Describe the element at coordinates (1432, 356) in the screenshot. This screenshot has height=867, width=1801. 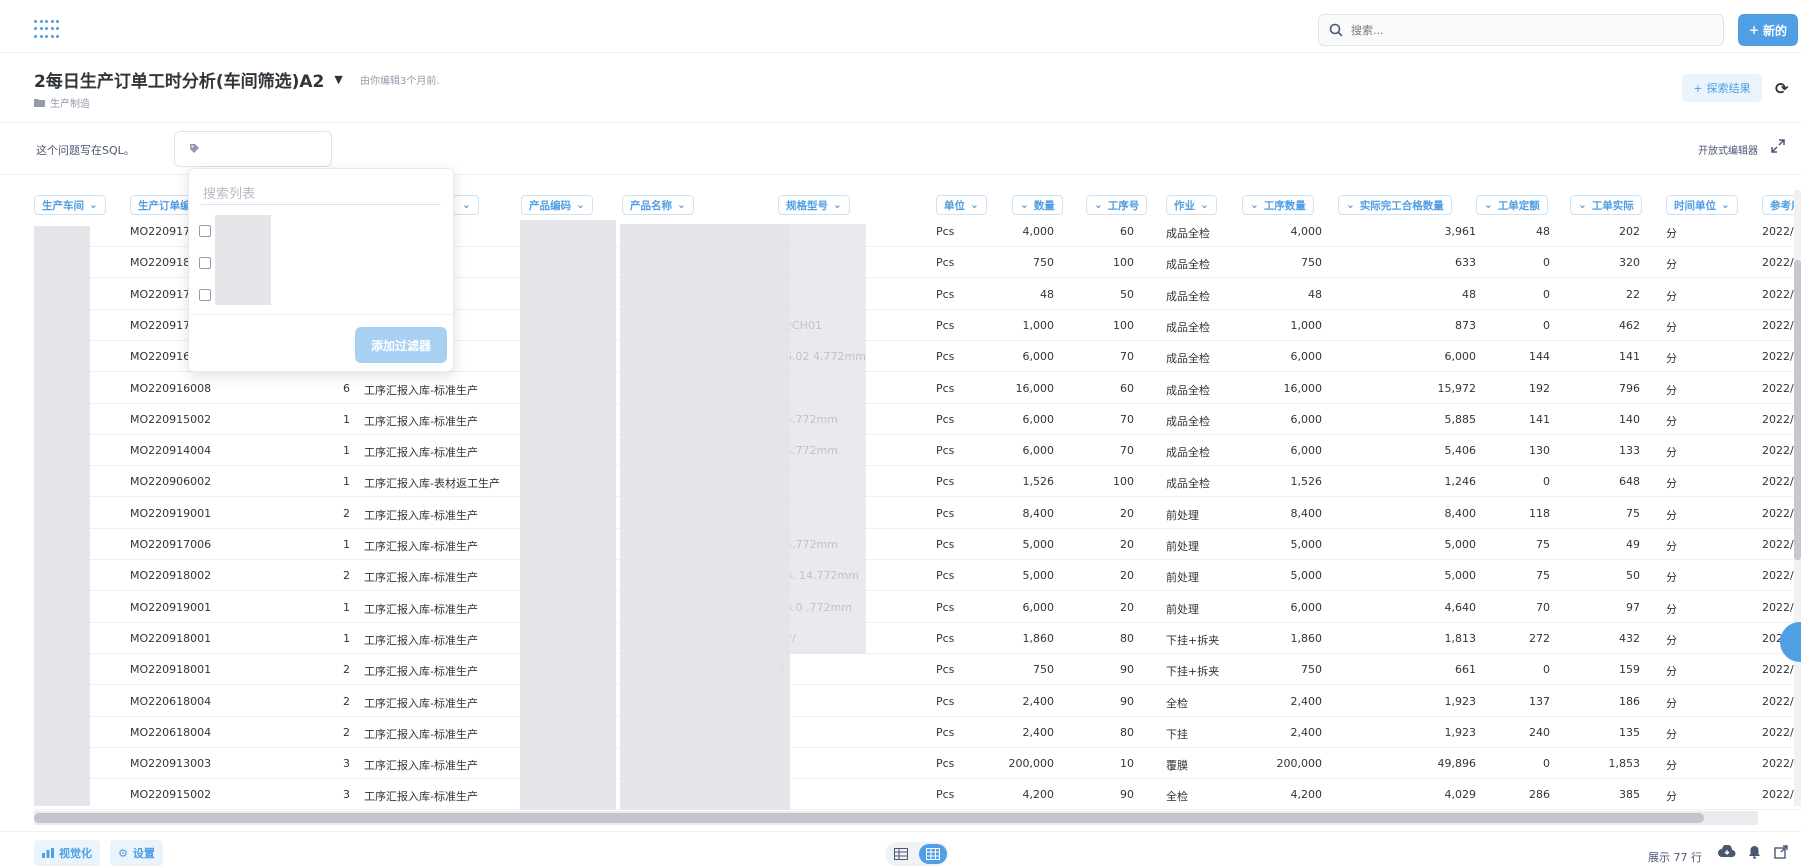
I see `table-cell-actual: 6,000` at that location.